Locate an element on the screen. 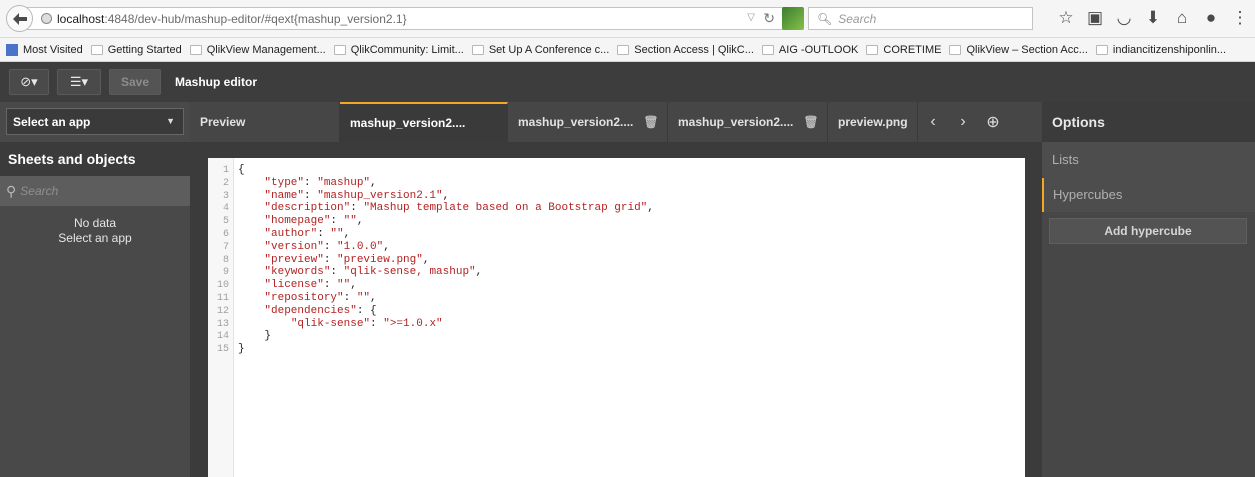 The height and width of the screenshot is (477, 1255). line-number: 6 is located at coordinates (225, 234).